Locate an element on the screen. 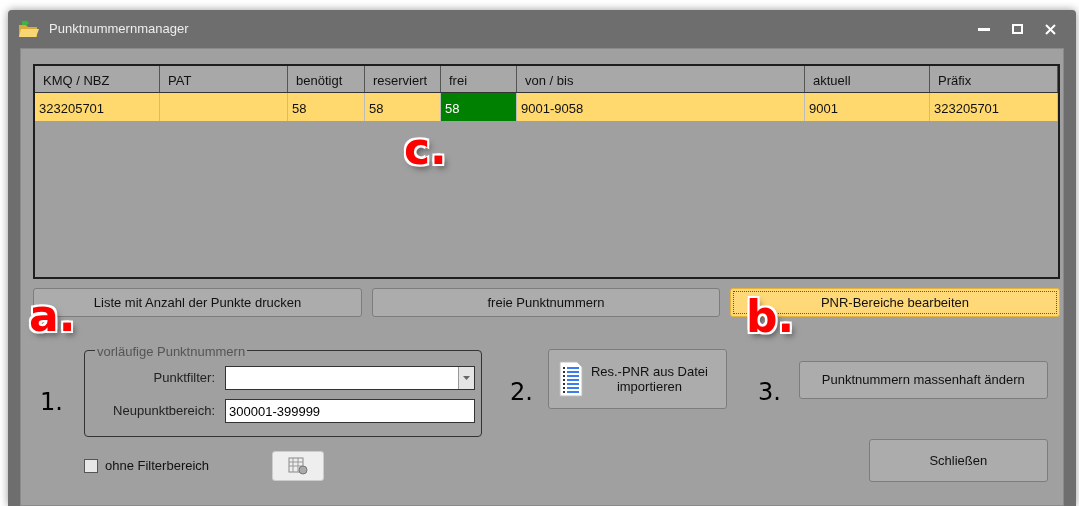  step-number: 3. is located at coordinates (769, 392).